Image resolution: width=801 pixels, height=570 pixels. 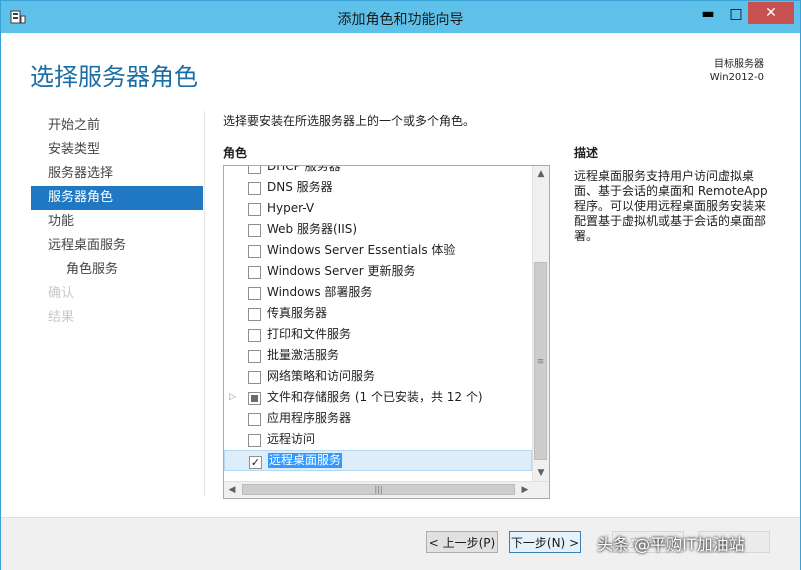 What do you see at coordinates (586, 153) in the screenshot?
I see `description-label: 描述` at bounding box center [586, 153].